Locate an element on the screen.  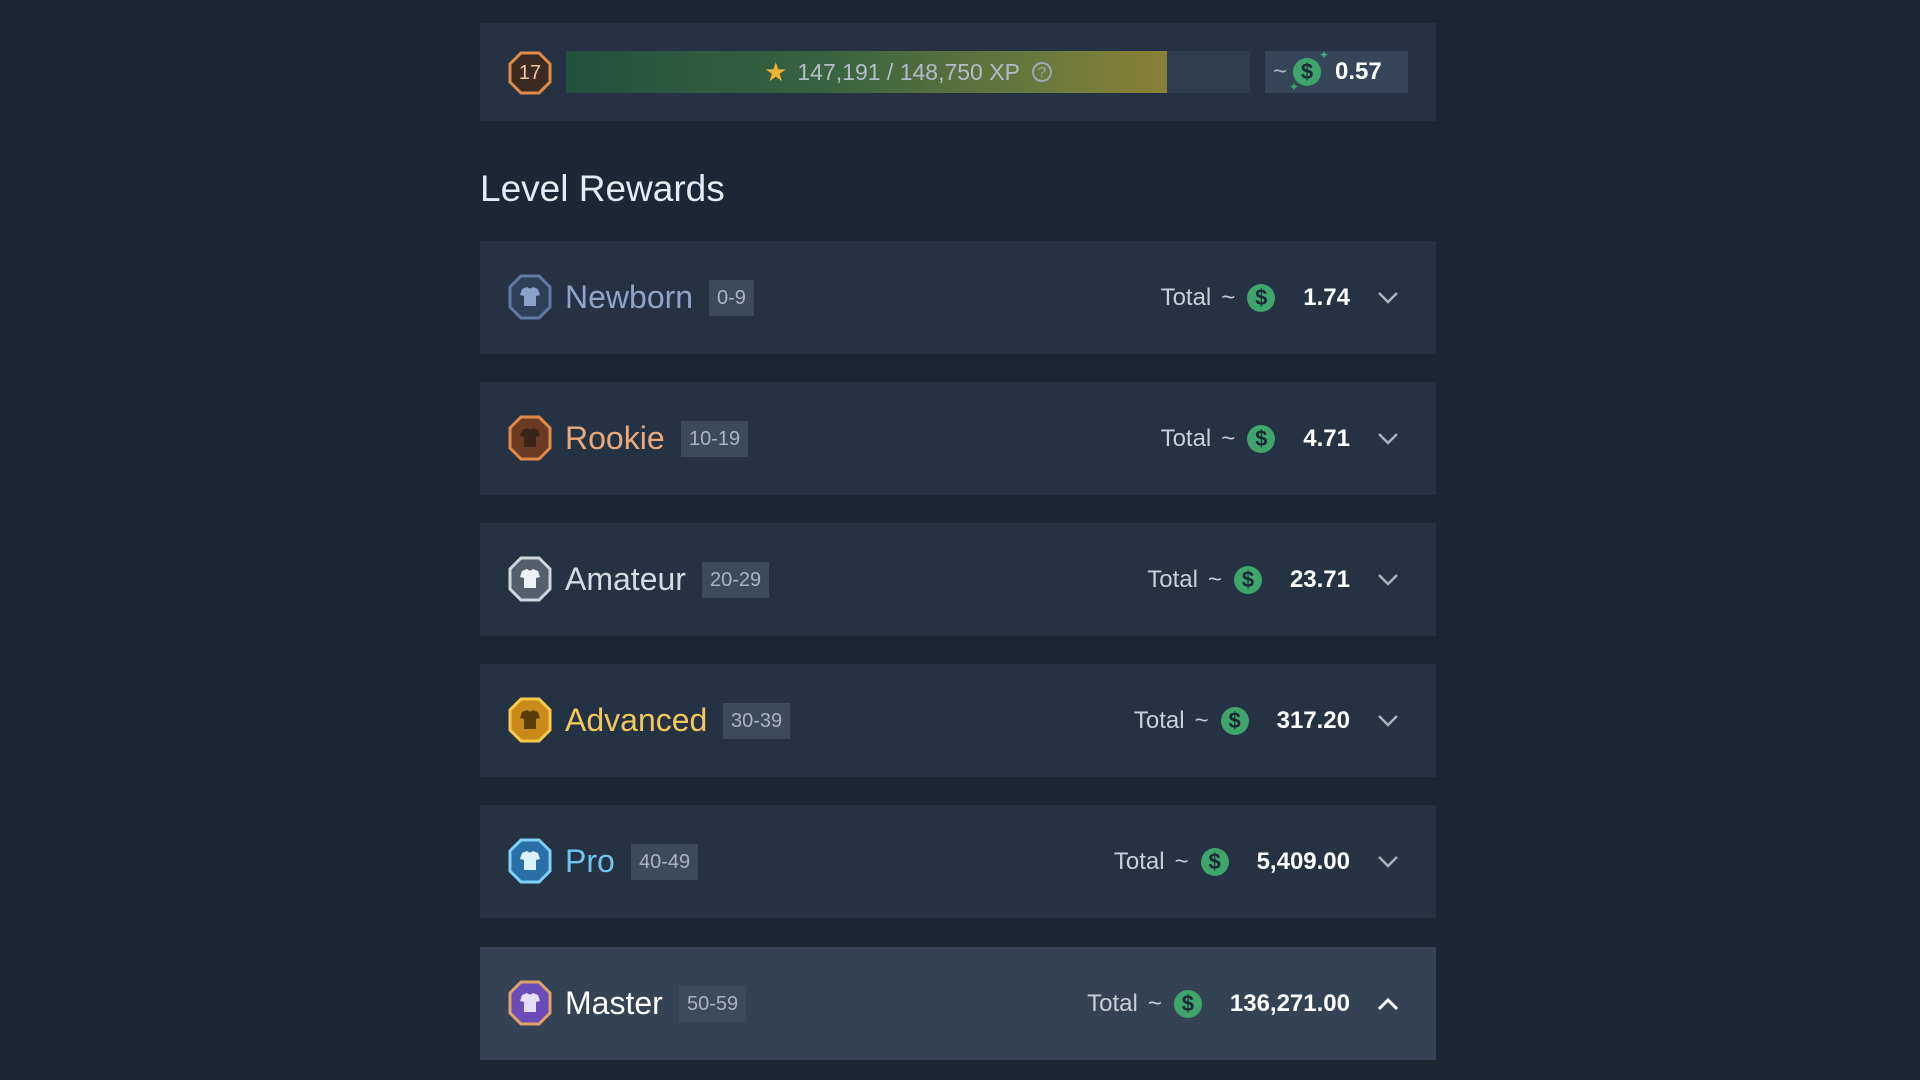
balance-approx-sign: ~ is located at coordinates (1280, 71).